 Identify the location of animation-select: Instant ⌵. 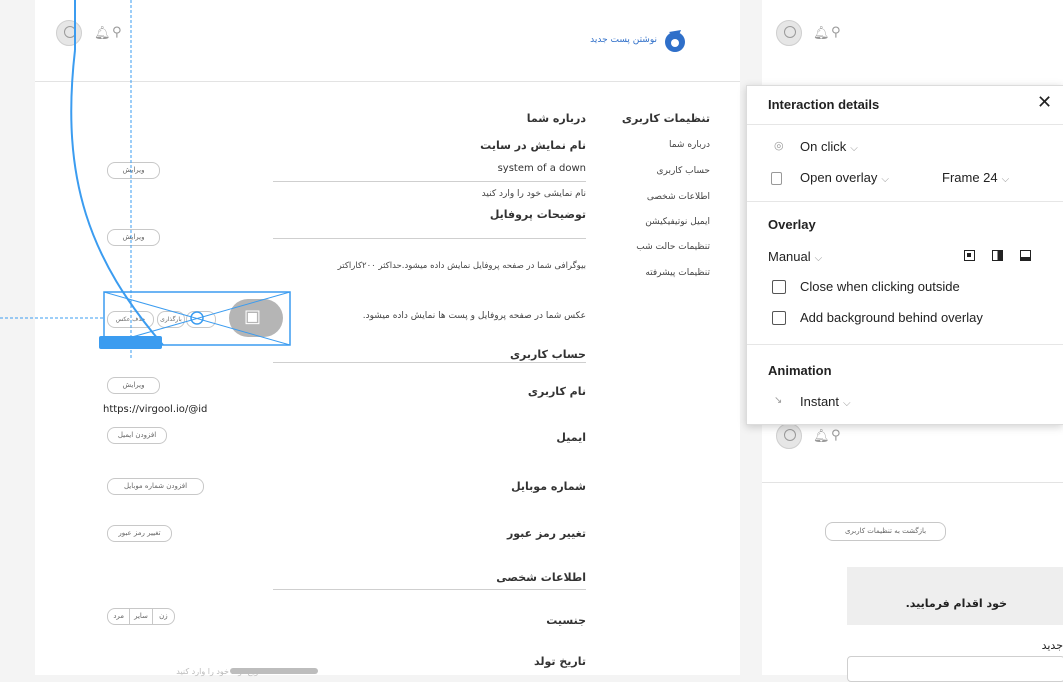
(825, 401).